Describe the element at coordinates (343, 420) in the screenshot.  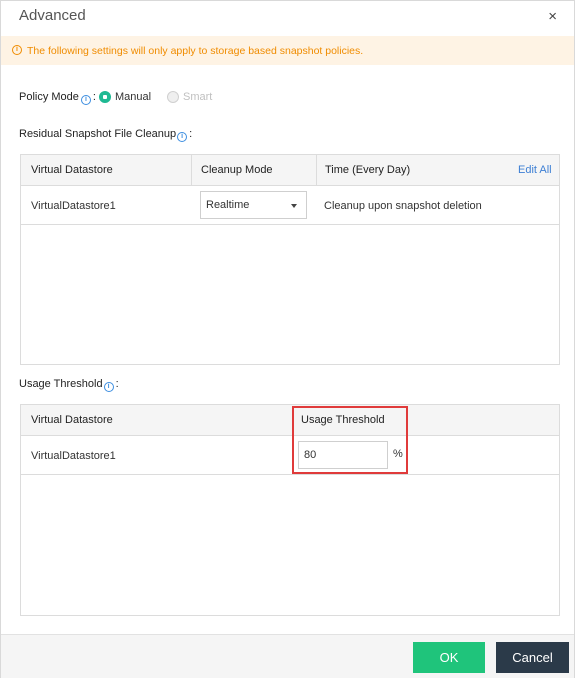
I see `column-header-usage-threshold: Usage Threshold` at that location.